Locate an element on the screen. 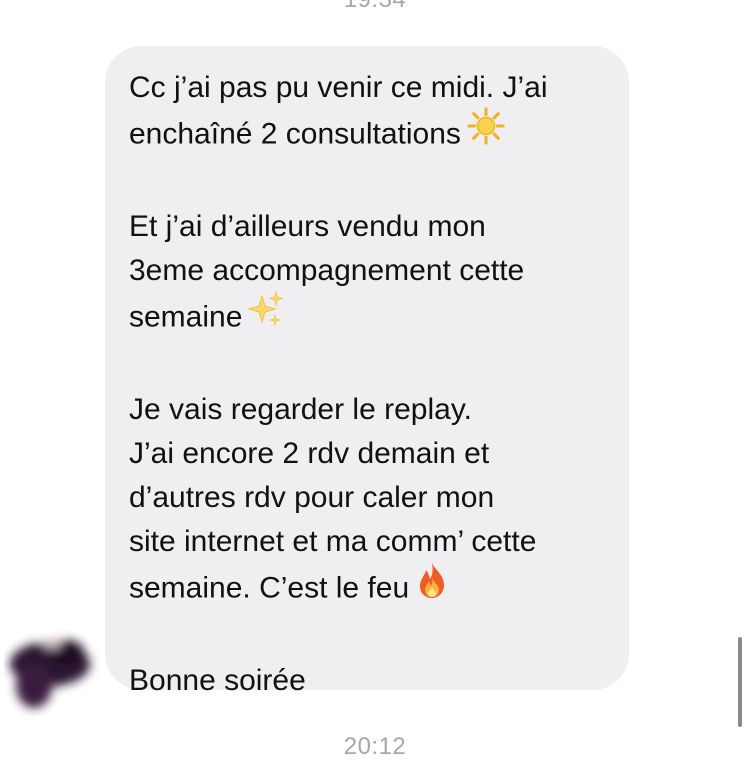 This screenshot has height=782, width=750. message-line: enchaîné 2 consultations is located at coordinates (368, 134).